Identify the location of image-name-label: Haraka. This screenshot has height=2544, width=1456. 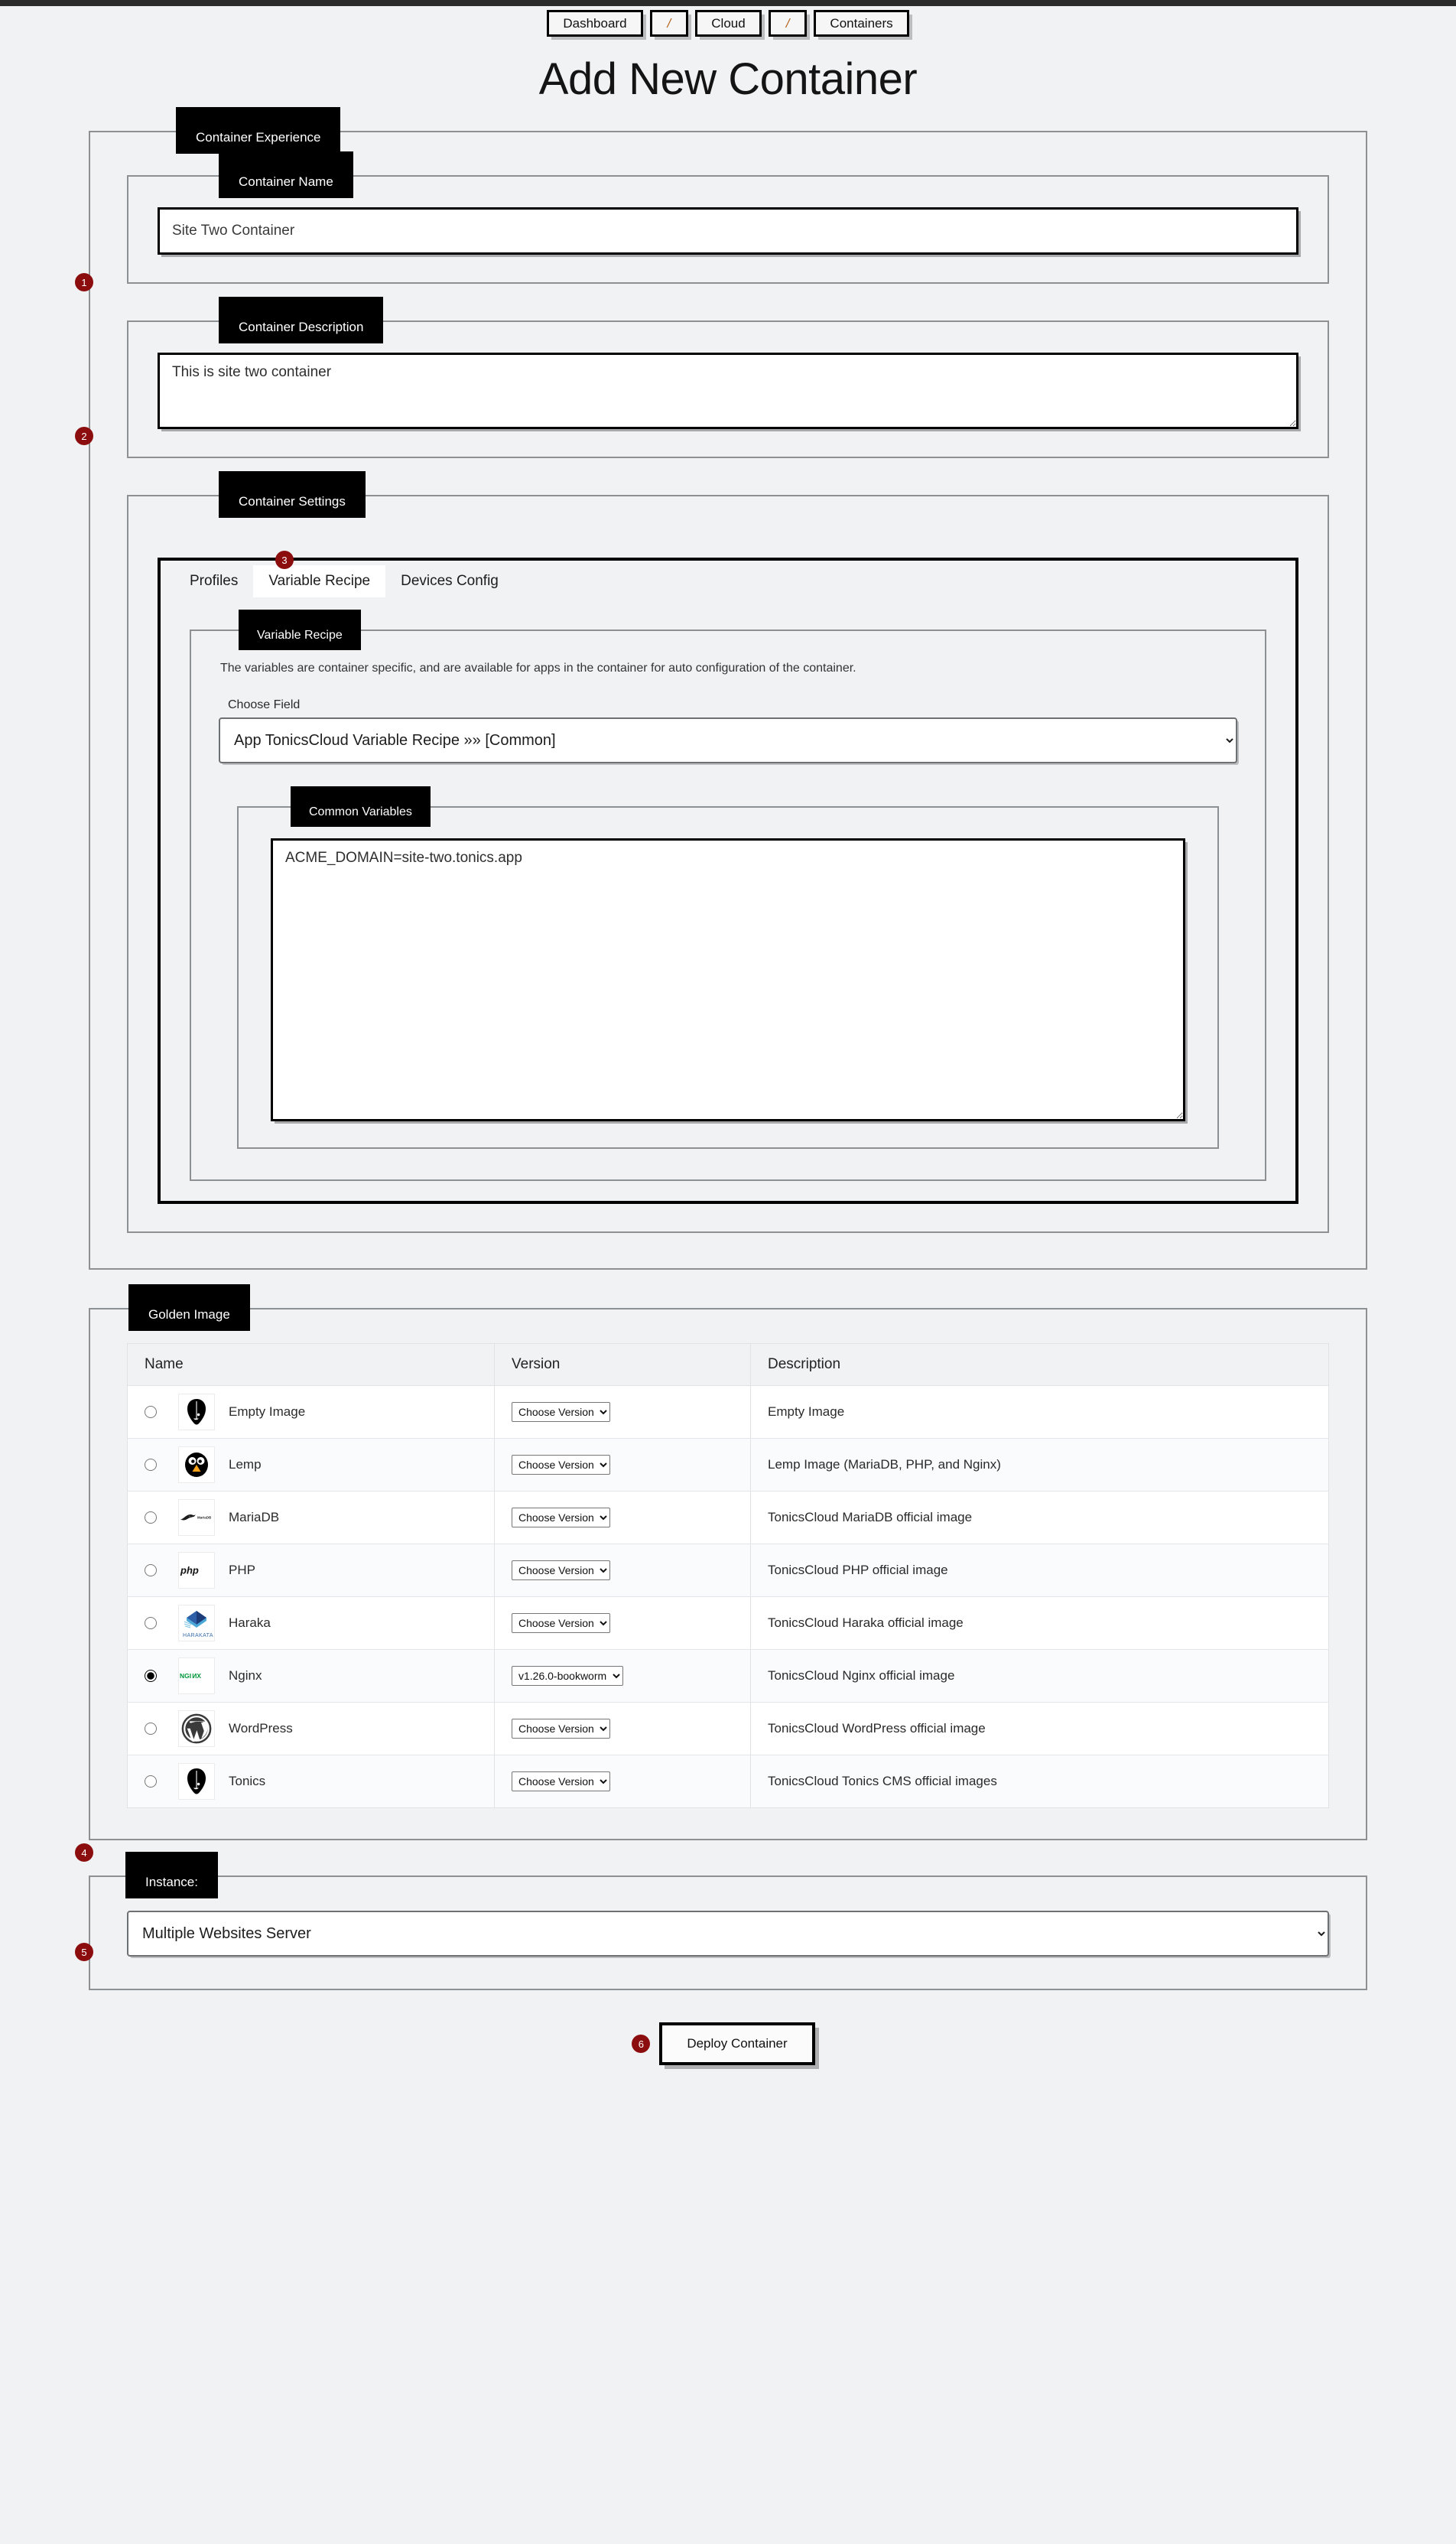
(250, 1622).